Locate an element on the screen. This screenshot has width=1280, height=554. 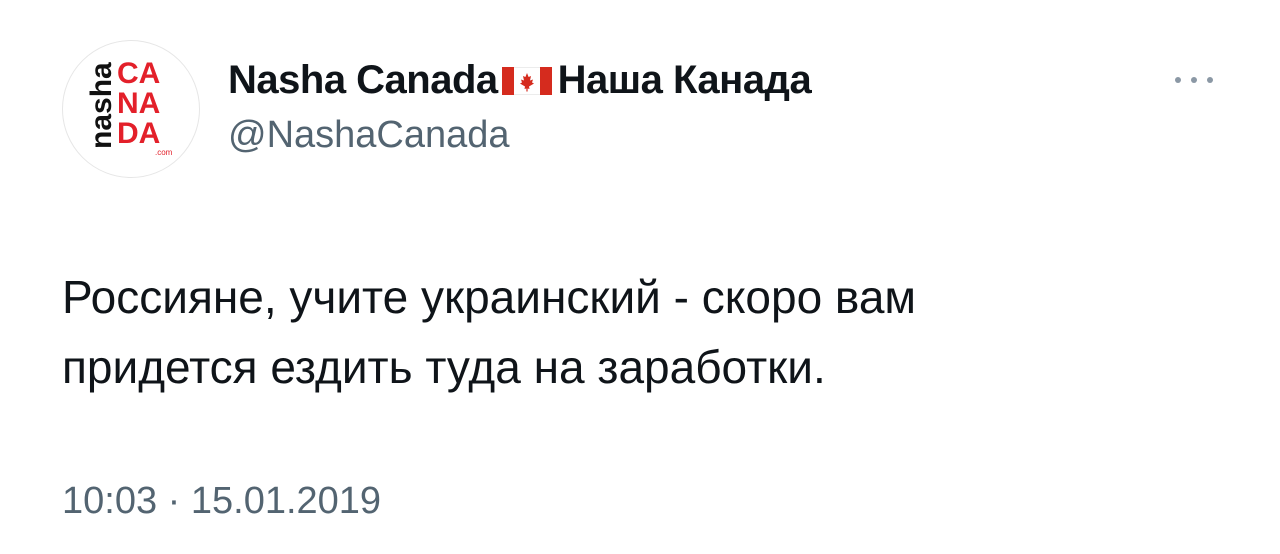
more-options-button is located at coordinates (1194, 80).